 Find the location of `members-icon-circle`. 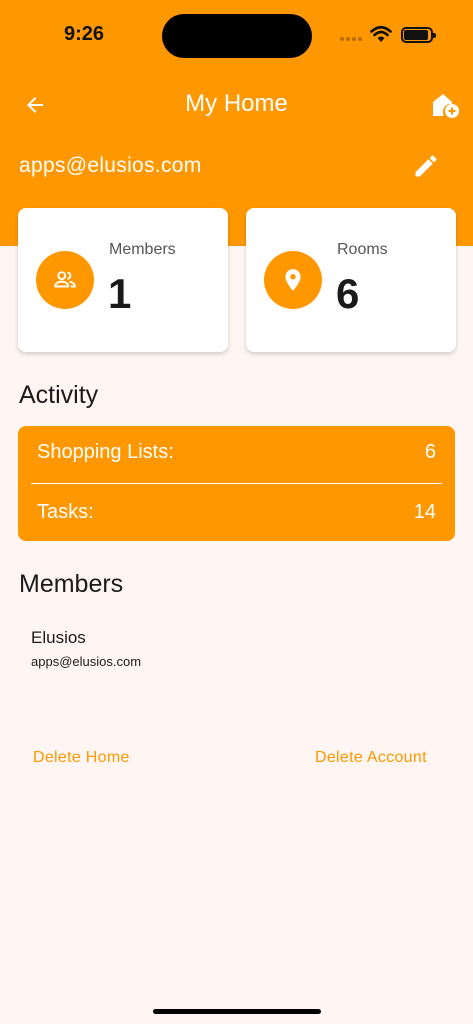

members-icon-circle is located at coordinates (65, 280).